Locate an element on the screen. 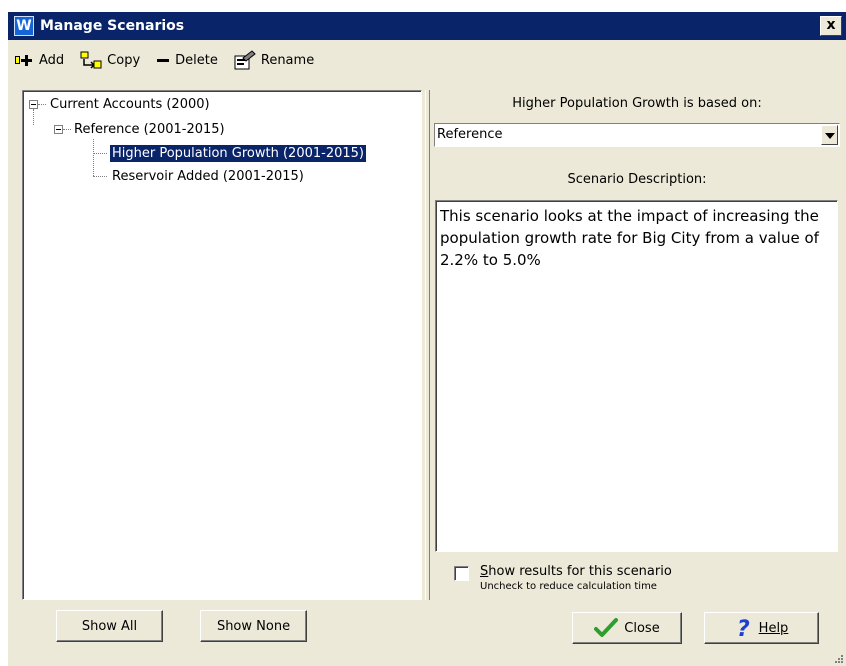  close-window-button: x is located at coordinates (831, 26).